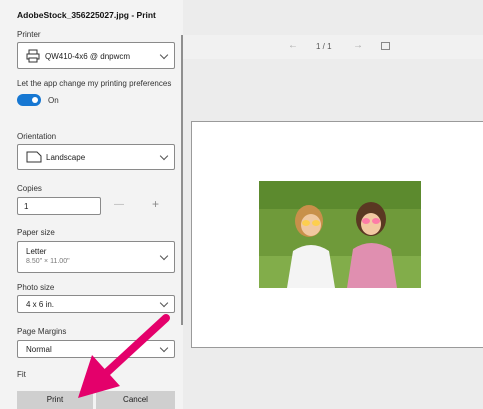 This screenshot has height=409, width=483. I want to click on annotation-arrow, so click(124, 356).